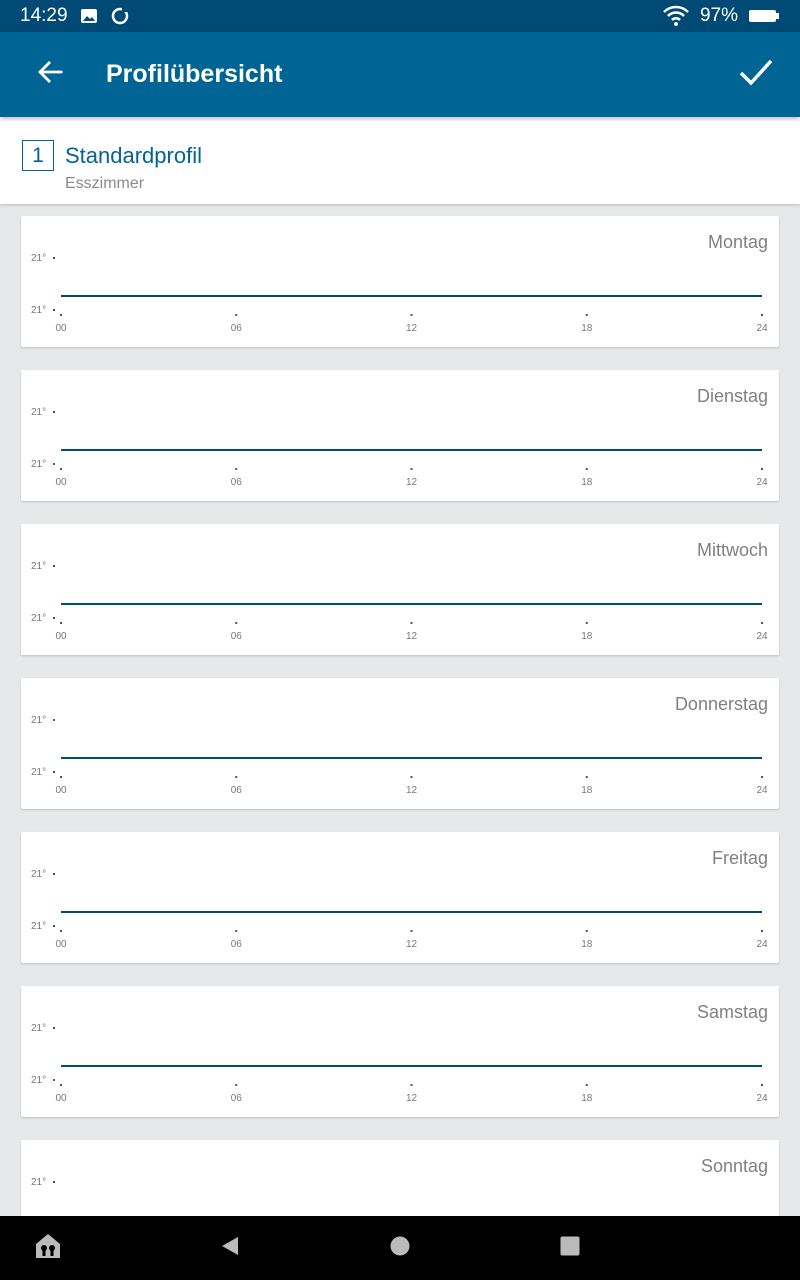  Describe the element at coordinates (721, 704) in the screenshot. I see `day-name: Donnerstag` at that location.